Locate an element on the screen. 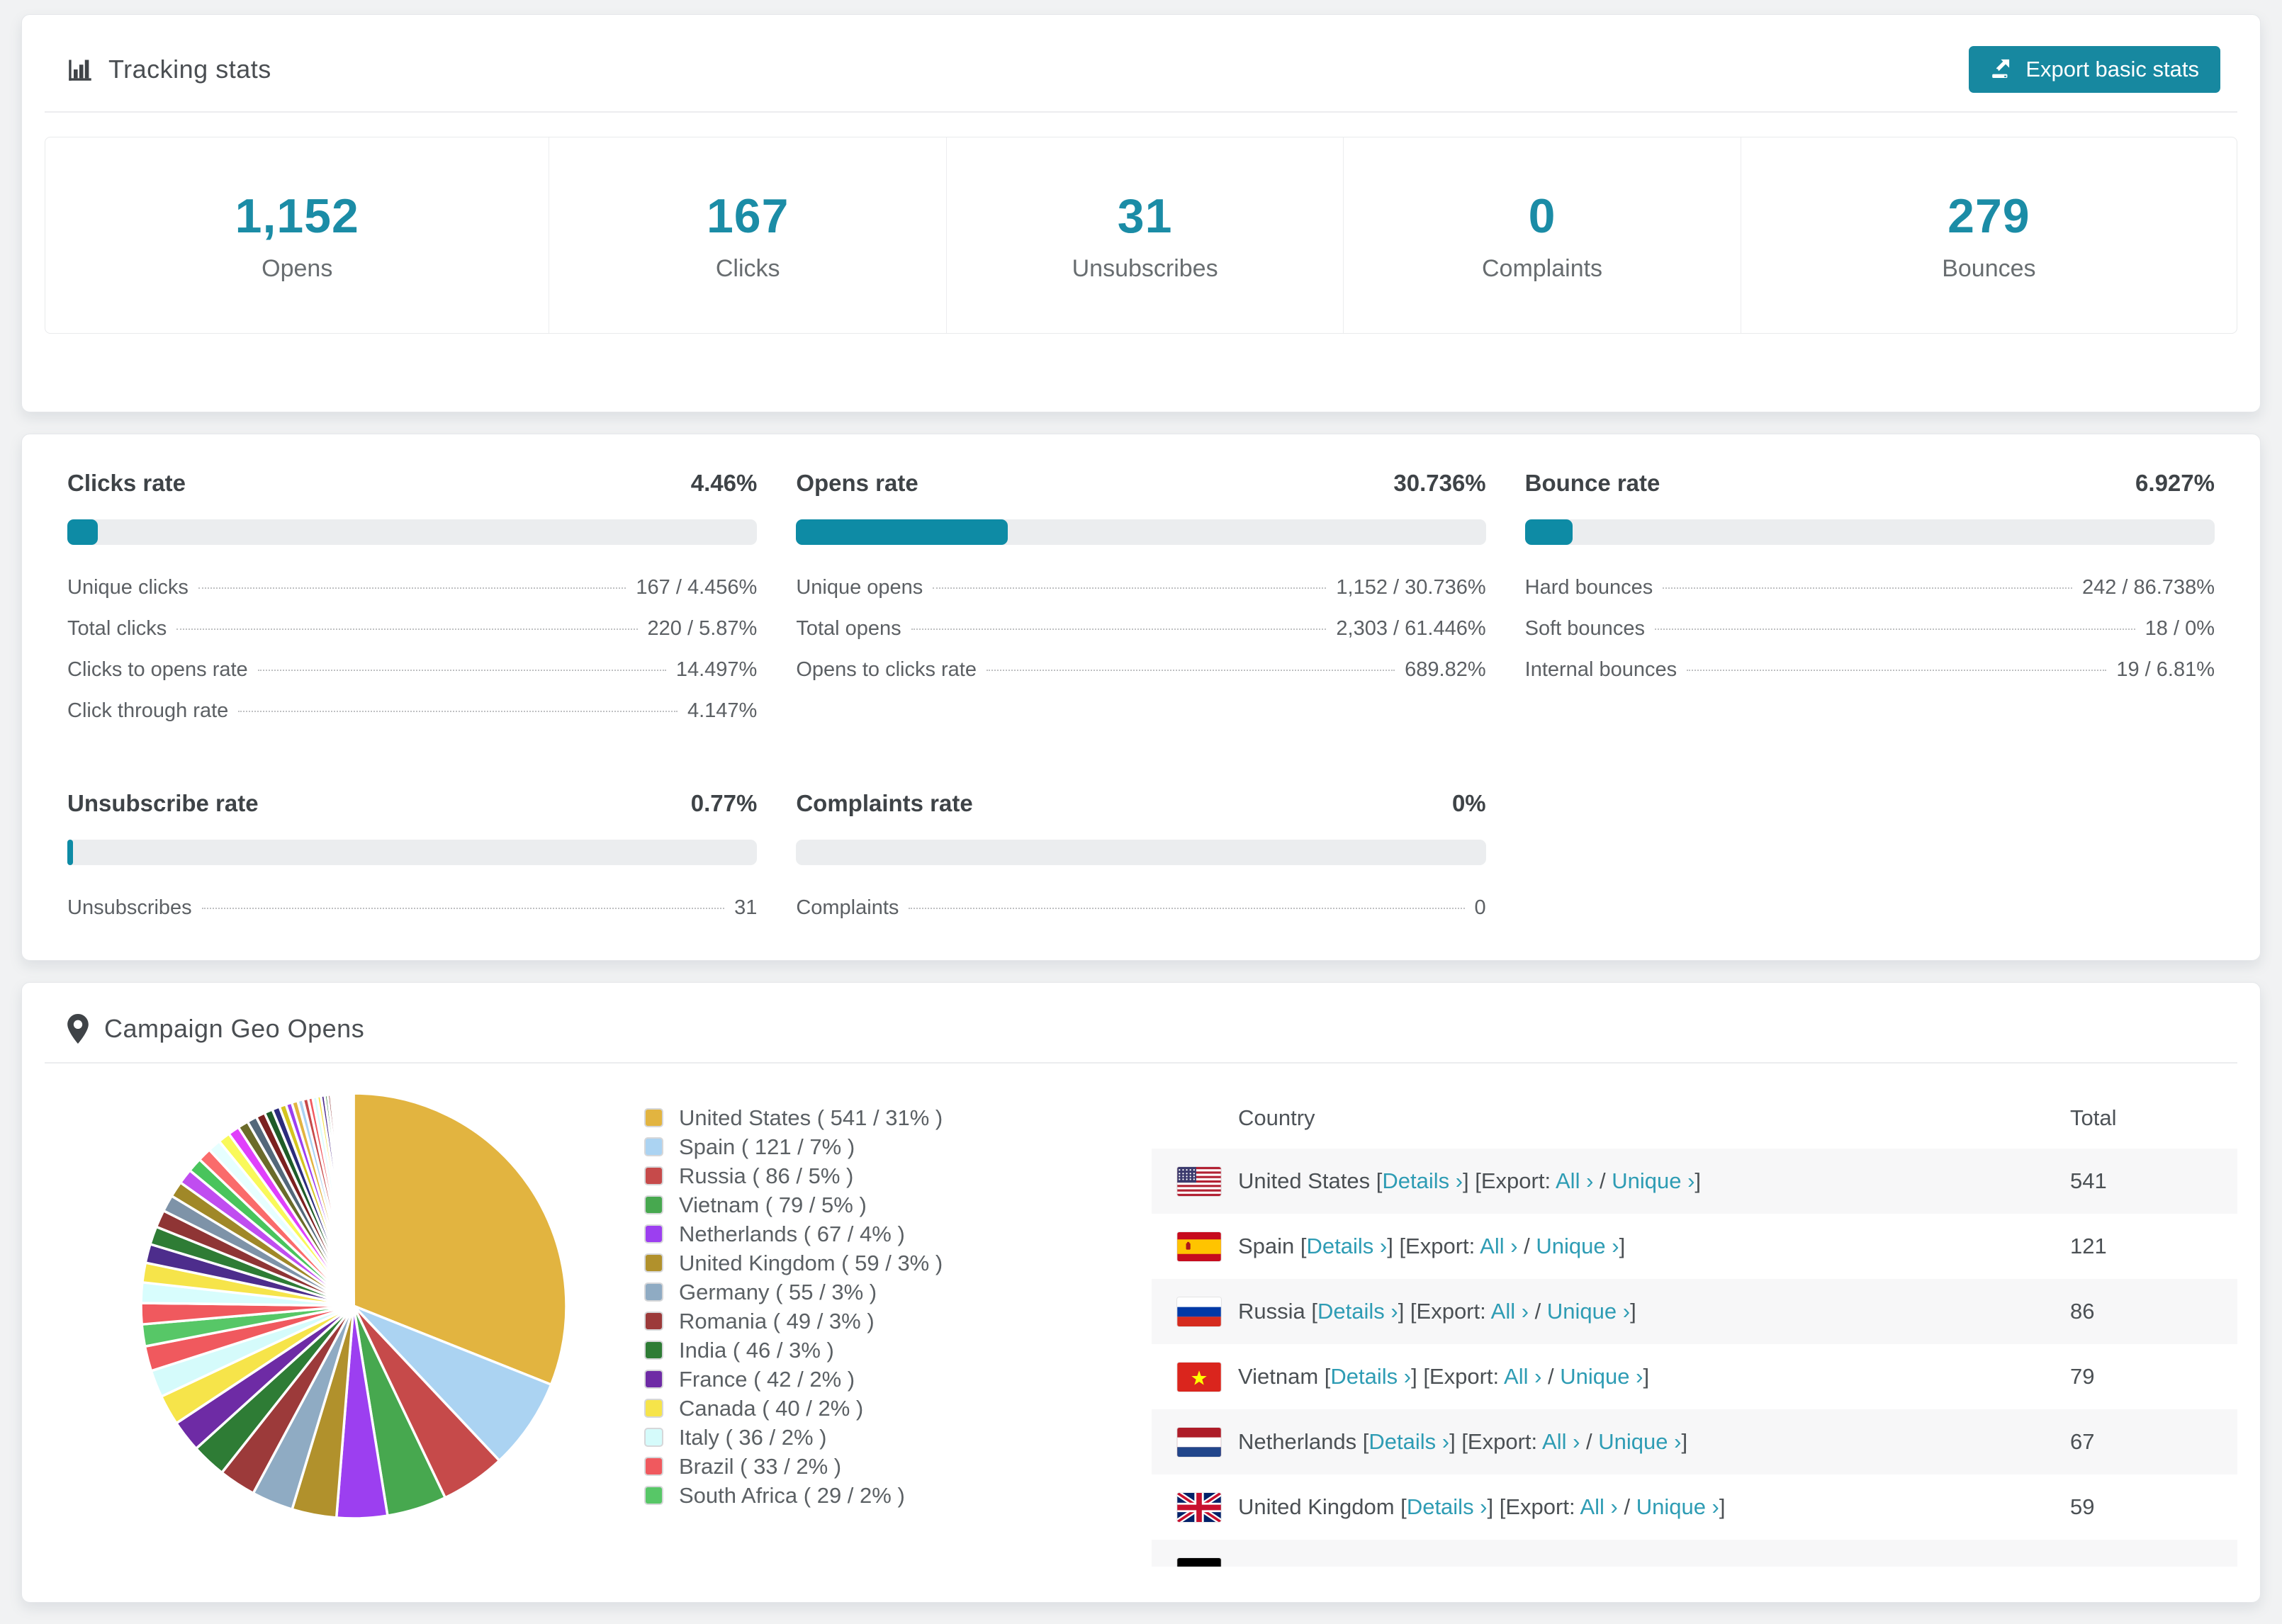 The height and width of the screenshot is (1624, 2282). legend-item: Vietnam ( 79 / 5% ) is located at coordinates (793, 1205).